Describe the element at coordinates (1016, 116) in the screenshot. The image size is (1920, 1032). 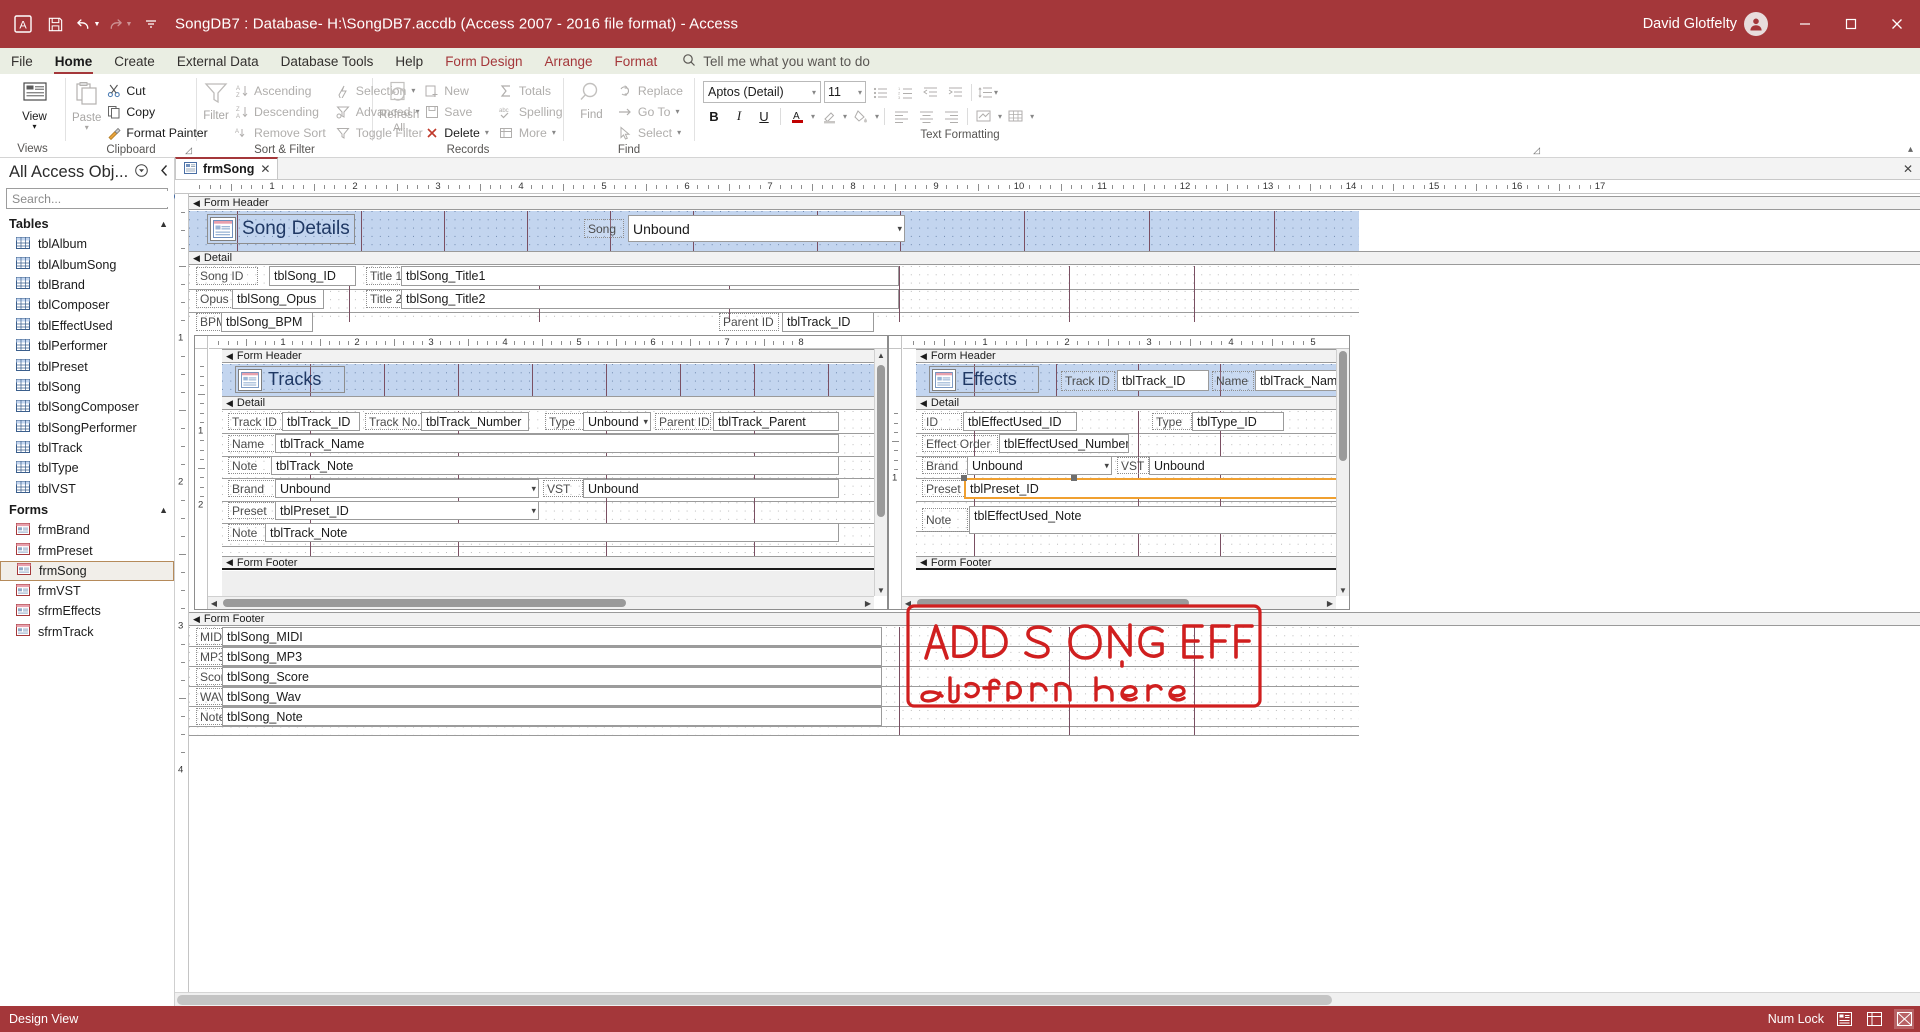
I see `datasheet-gridlines-icon` at that location.